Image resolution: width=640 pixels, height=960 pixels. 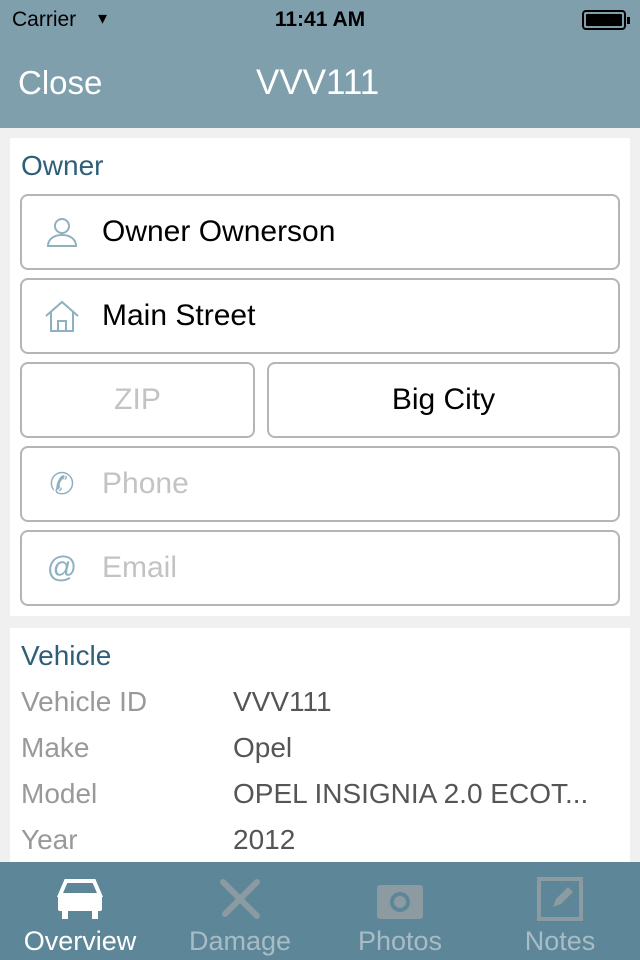 What do you see at coordinates (49, 839) in the screenshot?
I see `row-label: Year` at bounding box center [49, 839].